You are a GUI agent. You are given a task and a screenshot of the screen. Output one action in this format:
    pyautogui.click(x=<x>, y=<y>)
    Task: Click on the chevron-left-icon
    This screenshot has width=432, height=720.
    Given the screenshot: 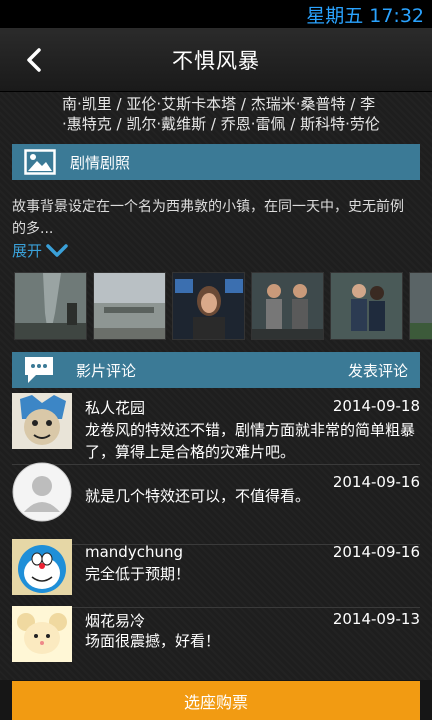 What is the action you would take?
    pyautogui.click(x=34, y=60)
    